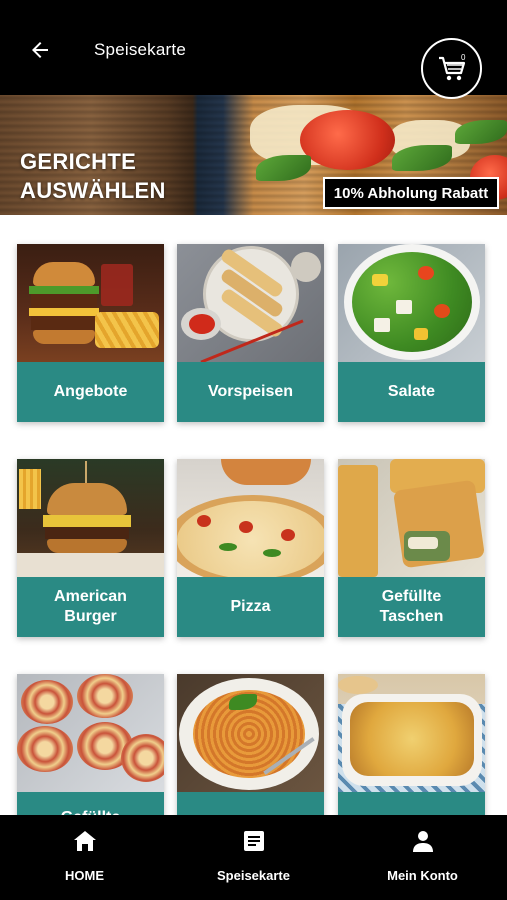 Image resolution: width=507 pixels, height=900 pixels. Describe the element at coordinates (411, 607) in the screenshot. I see `category-label: Gefüllte Taschen` at that location.